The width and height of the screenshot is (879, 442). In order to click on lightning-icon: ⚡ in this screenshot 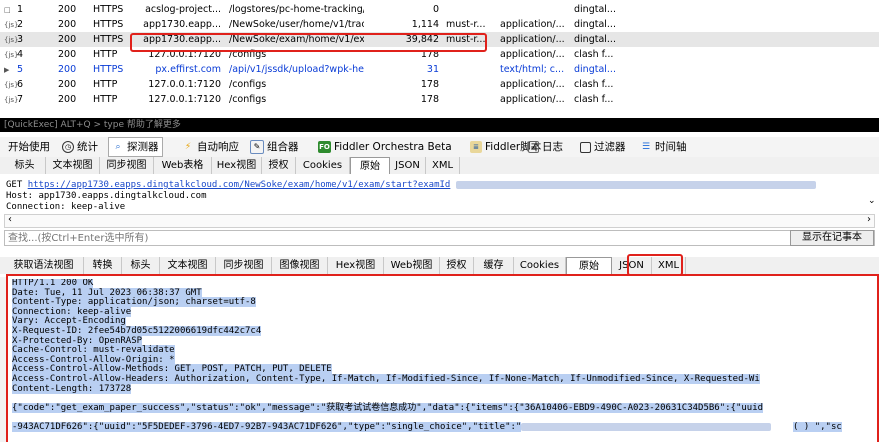, I will do `click(188, 147)`.